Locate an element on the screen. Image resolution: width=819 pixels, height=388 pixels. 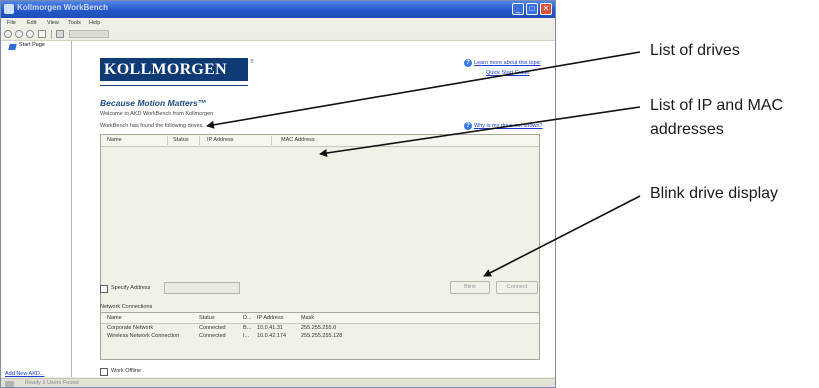
arrow-list-of-drives is located at coordinates (423, 90).